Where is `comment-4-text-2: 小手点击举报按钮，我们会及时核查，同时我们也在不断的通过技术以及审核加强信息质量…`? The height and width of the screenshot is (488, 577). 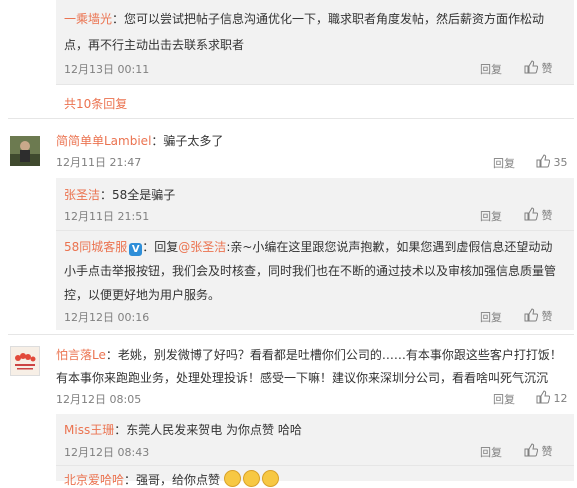 comment-4-text-2: 小手点击举报按钮，我们会及时核查，同时我们也在不断的通过技术以及审核加强信息质量… is located at coordinates (310, 271).